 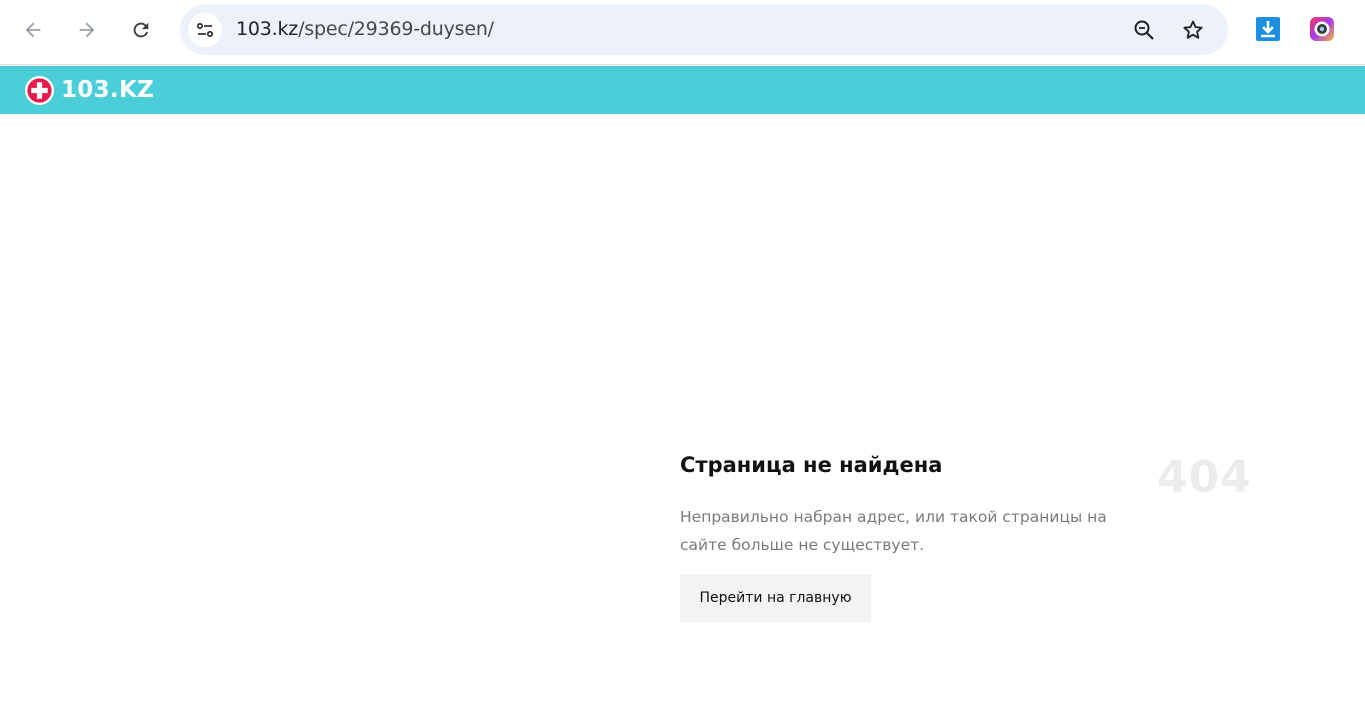 What do you see at coordinates (811, 465) in the screenshot?
I see `page-title: Страница не найдена` at bounding box center [811, 465].